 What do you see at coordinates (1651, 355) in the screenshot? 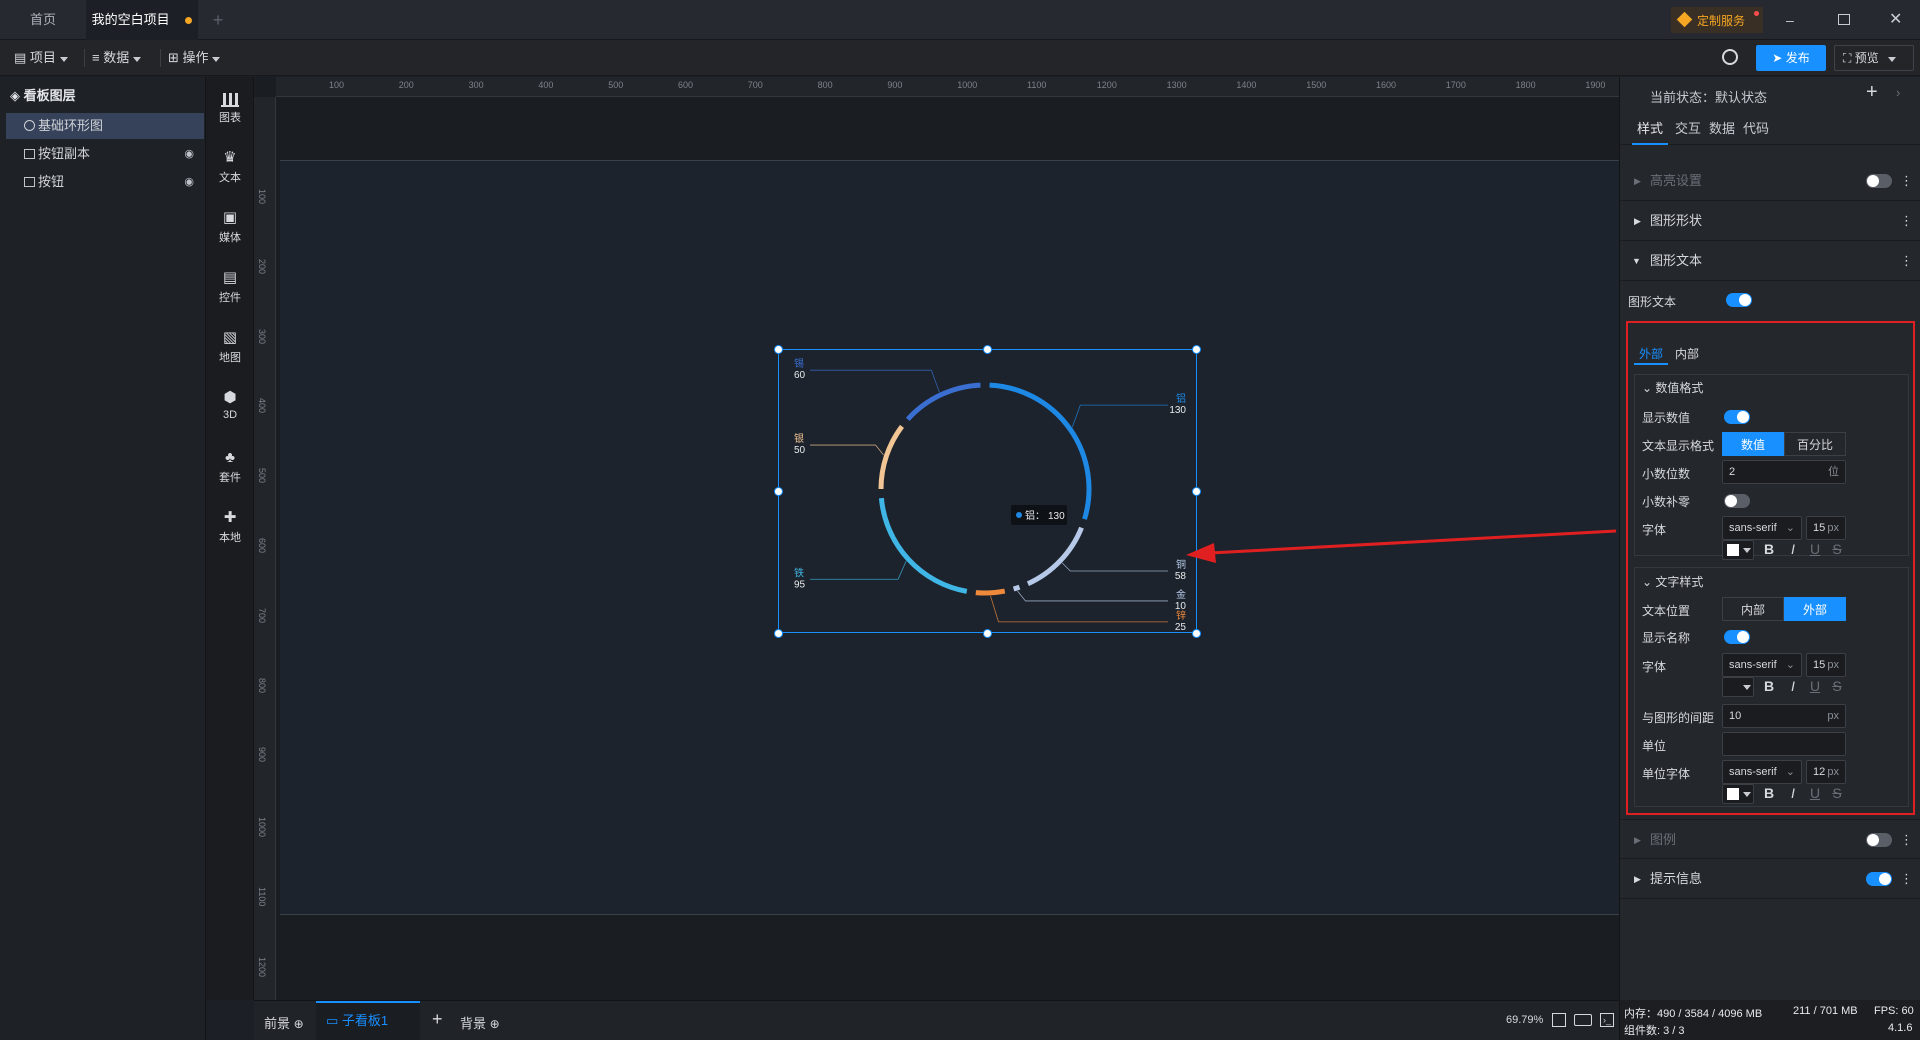
I see `subtab-outside: 外部` at bounding box center [1651, 355].